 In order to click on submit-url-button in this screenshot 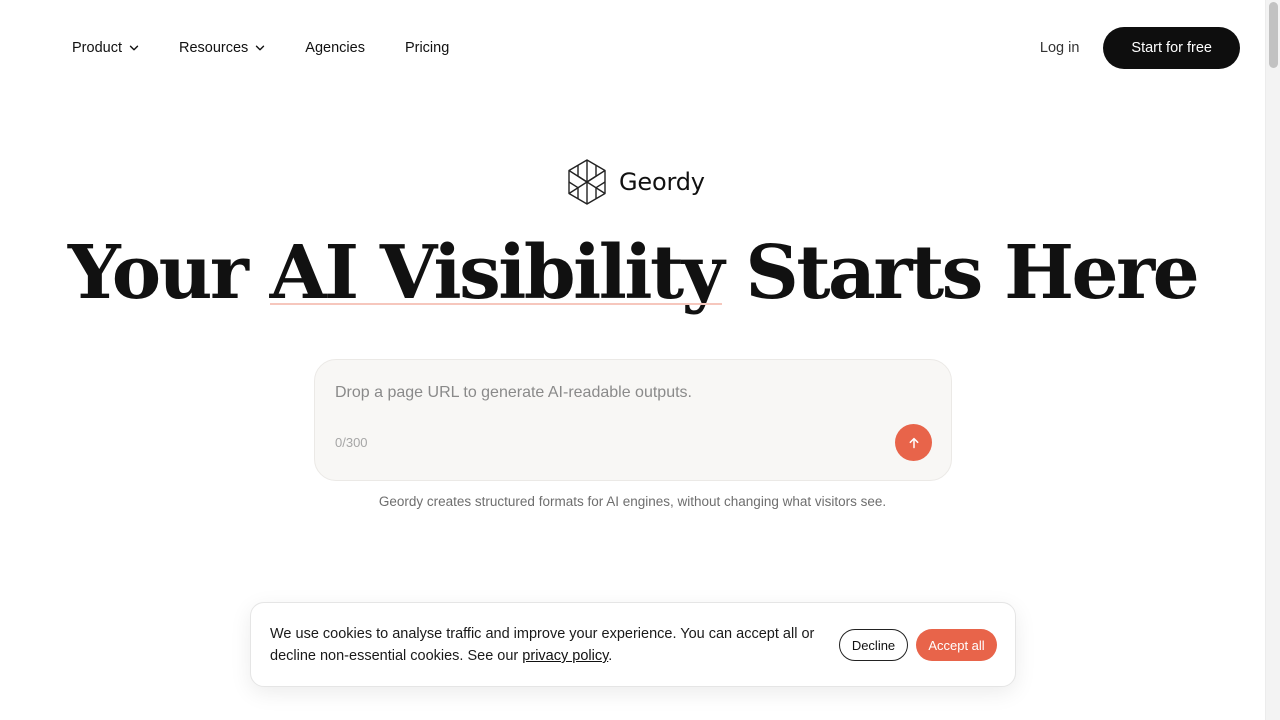, I will do `click(913, 442)`.